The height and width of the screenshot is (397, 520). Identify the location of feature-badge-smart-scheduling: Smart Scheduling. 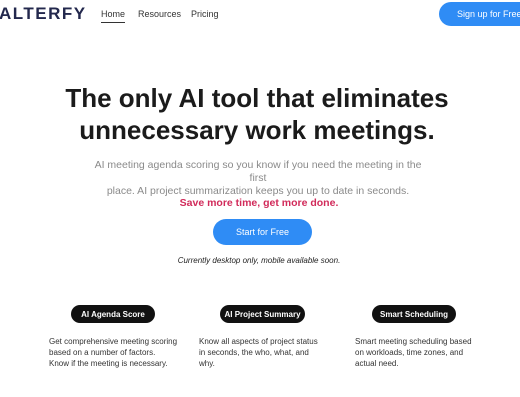
(414, 314).